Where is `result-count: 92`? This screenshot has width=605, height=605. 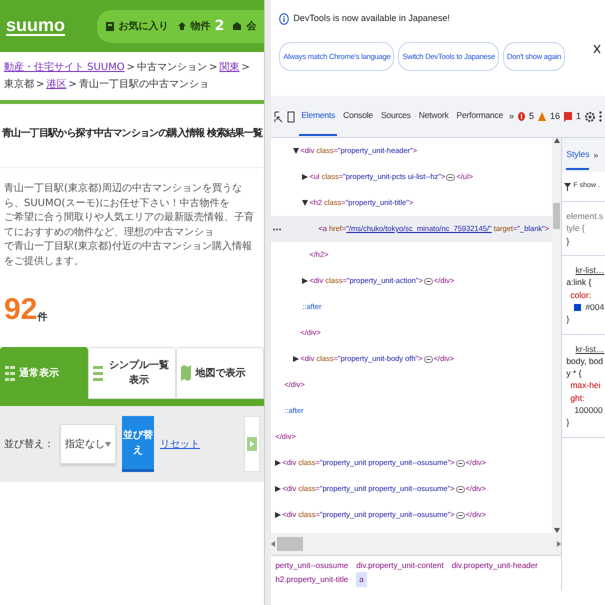 result-count: 92 is located at coordinates (21, 310).